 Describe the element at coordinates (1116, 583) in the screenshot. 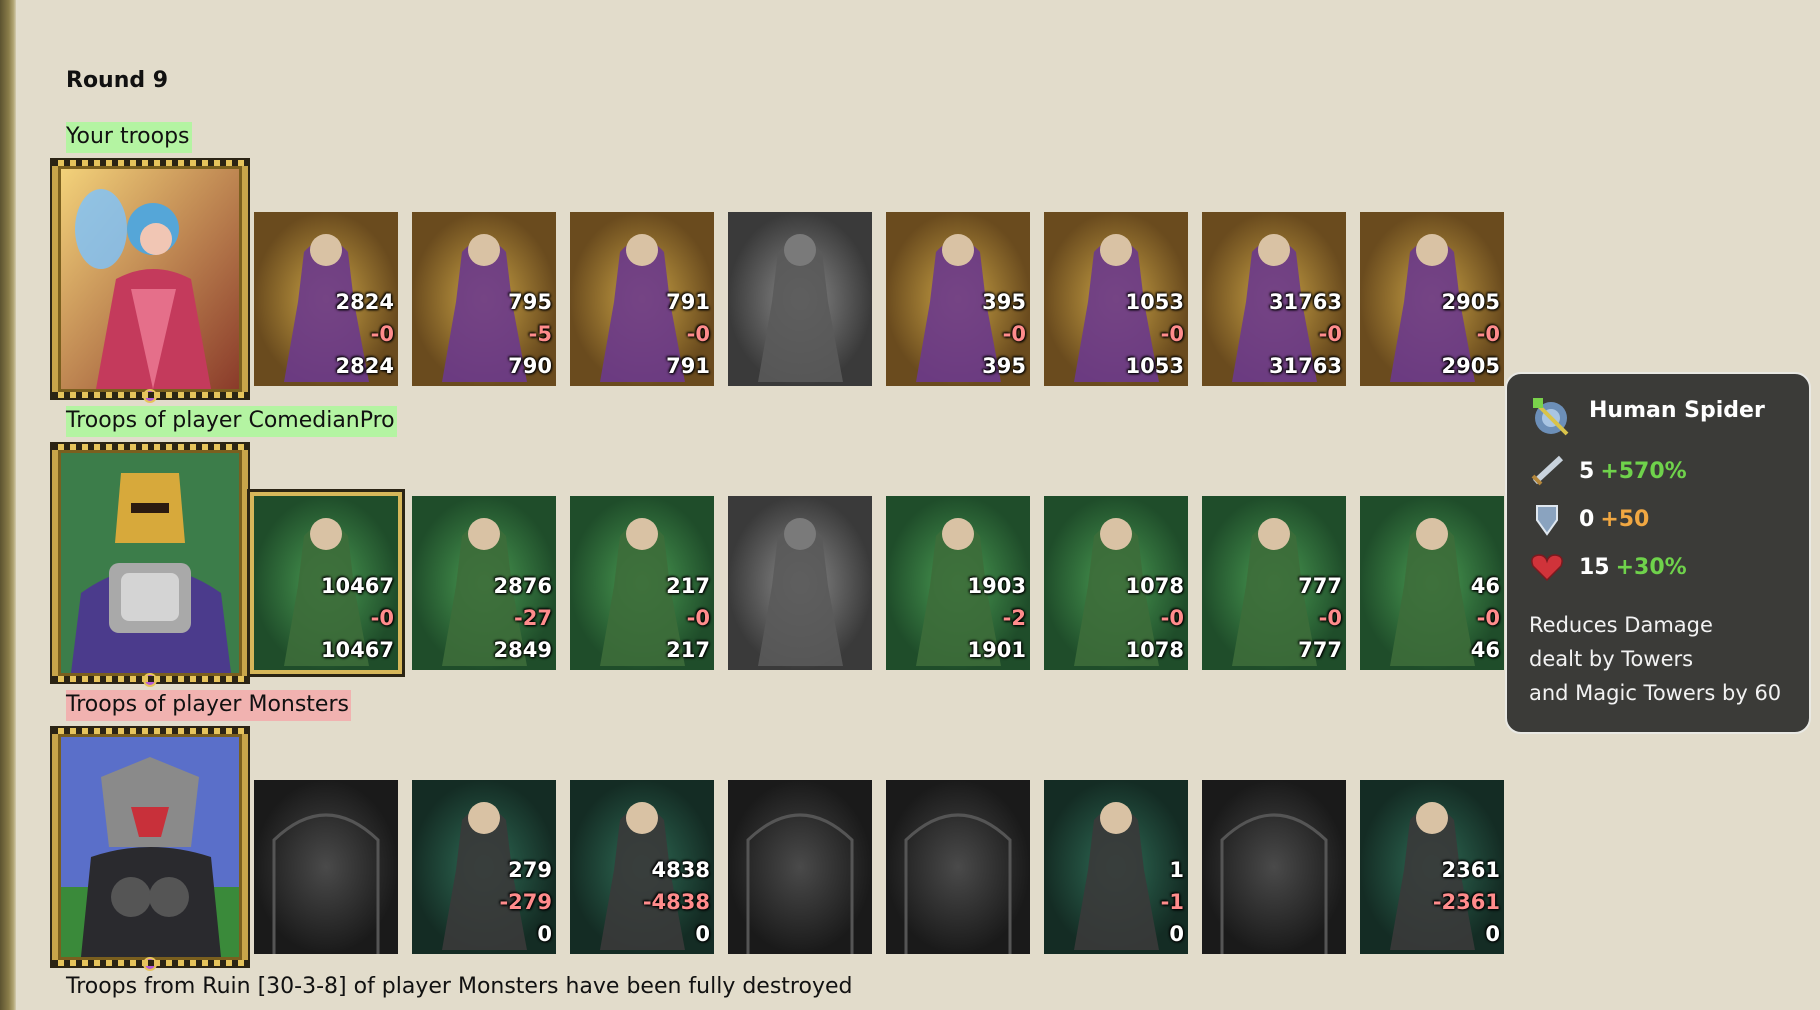

I see `unit-slot-druid: 1078 -0 1078` at that location.